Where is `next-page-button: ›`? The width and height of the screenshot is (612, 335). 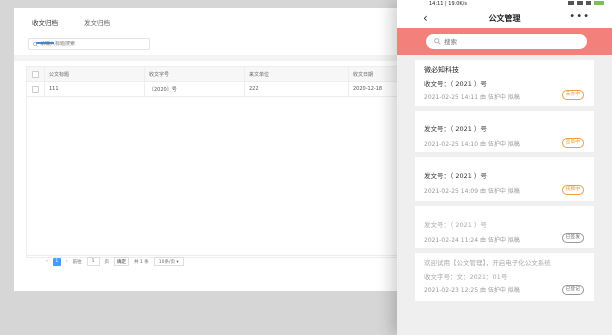
next-page-button: › is located at coordinates (67, 261).